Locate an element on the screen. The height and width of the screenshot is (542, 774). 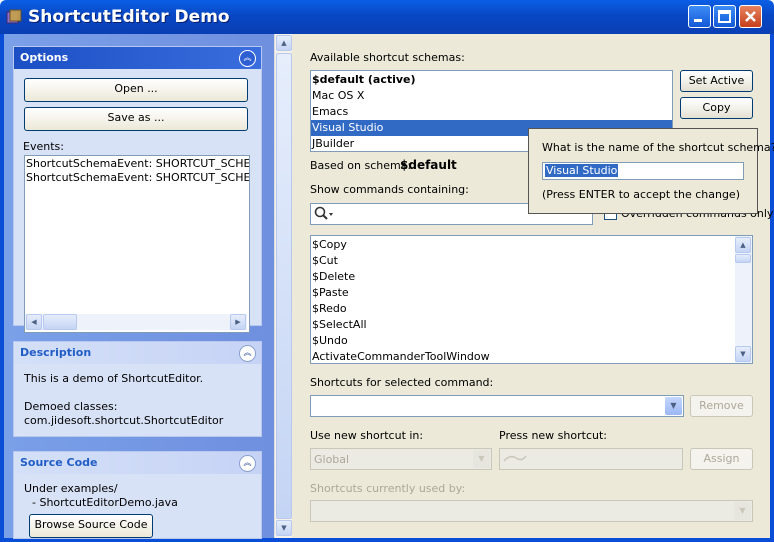
browse-source-button: Browse Source Code is located at coordinates (91, 526).